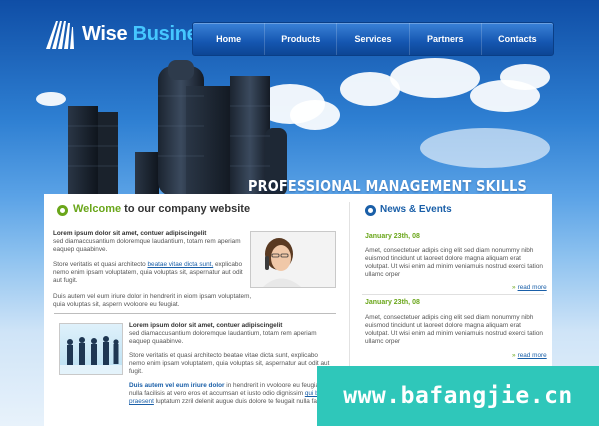 The height and width of the screenshot is (426, 599). I want to click on news-date-1: January 23th, 08, so click(392, 236).